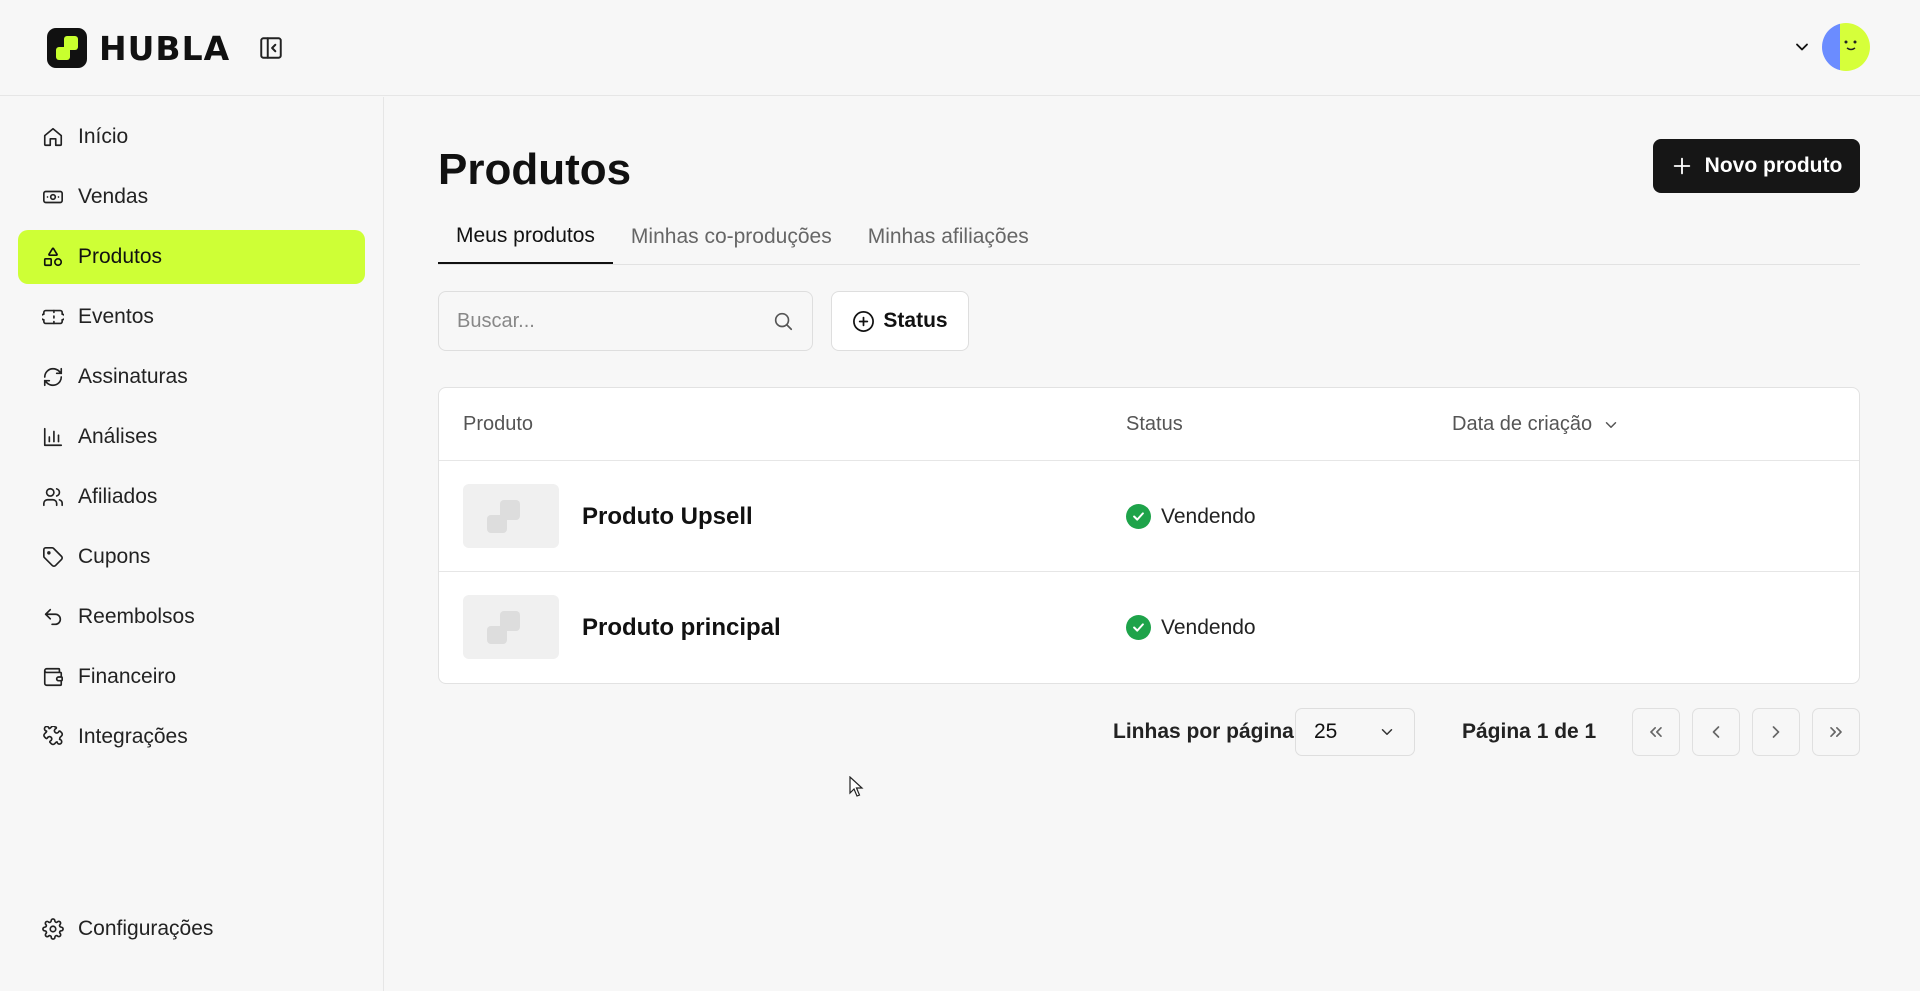 This screenshot has width=1920, height=991. I want to click on search-box, so click(625, 321).